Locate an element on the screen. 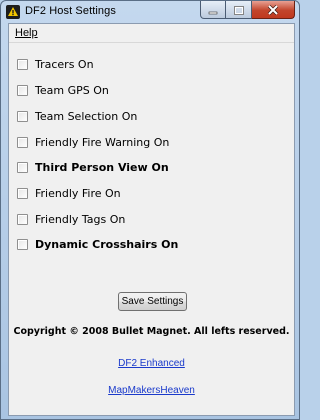 The height and width of the screenshot is (420, 320). option-team-selection: Team Selection On is located at coordinates (77, 116).